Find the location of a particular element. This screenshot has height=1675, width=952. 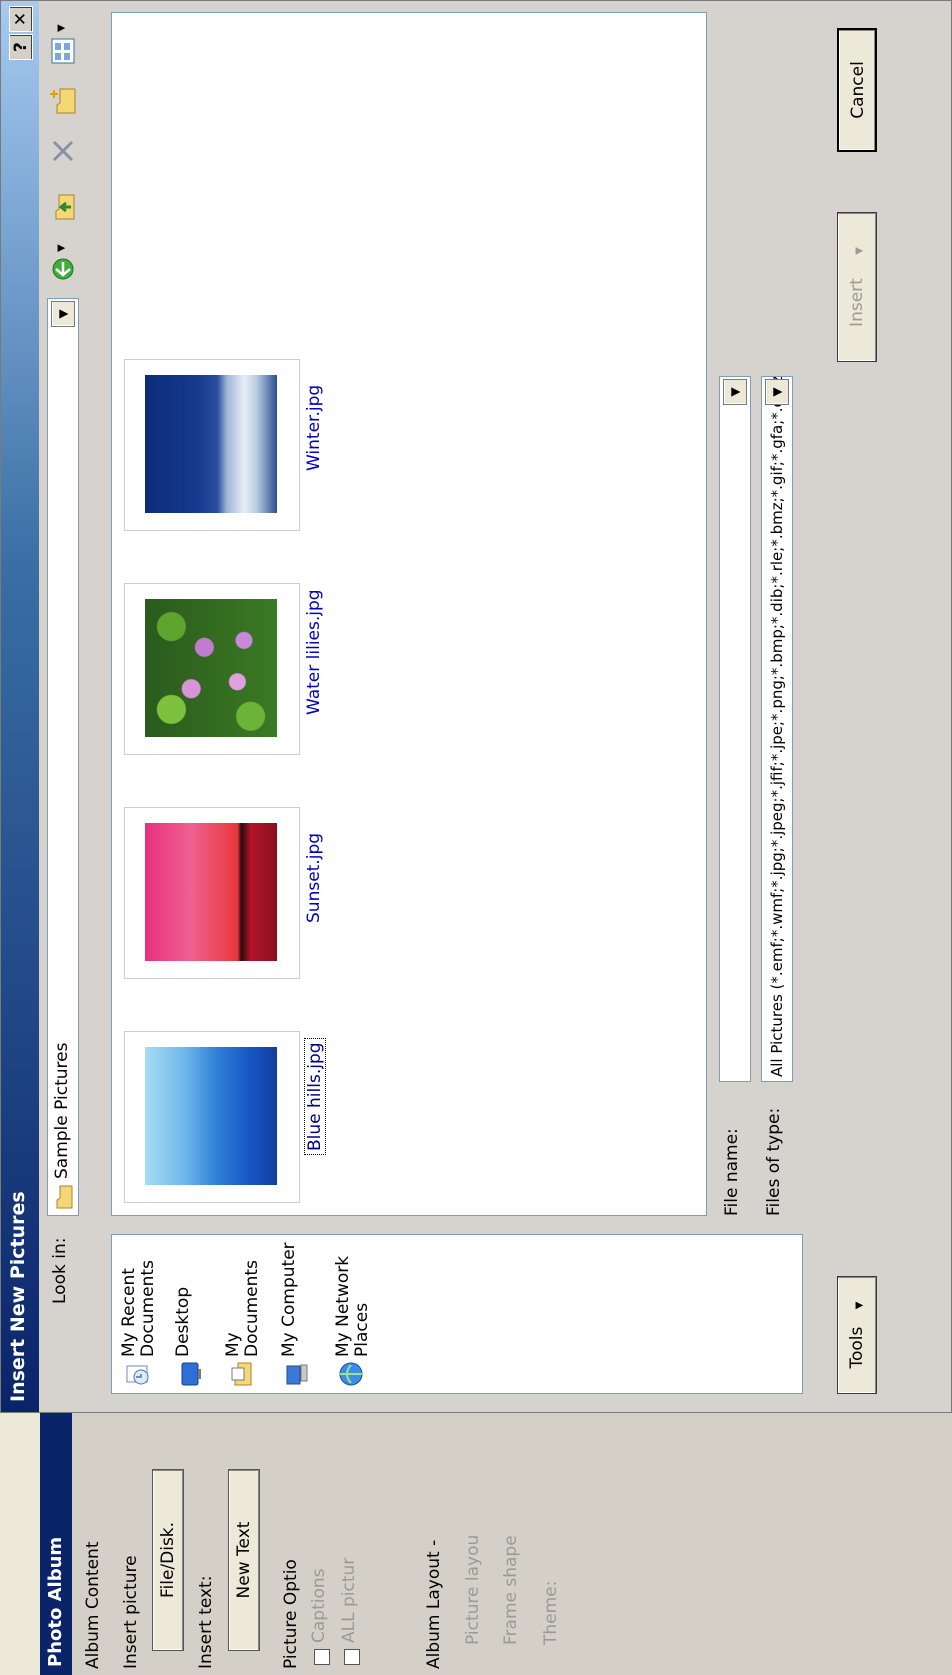

folder-icon is located at coordinates (64, 1197).